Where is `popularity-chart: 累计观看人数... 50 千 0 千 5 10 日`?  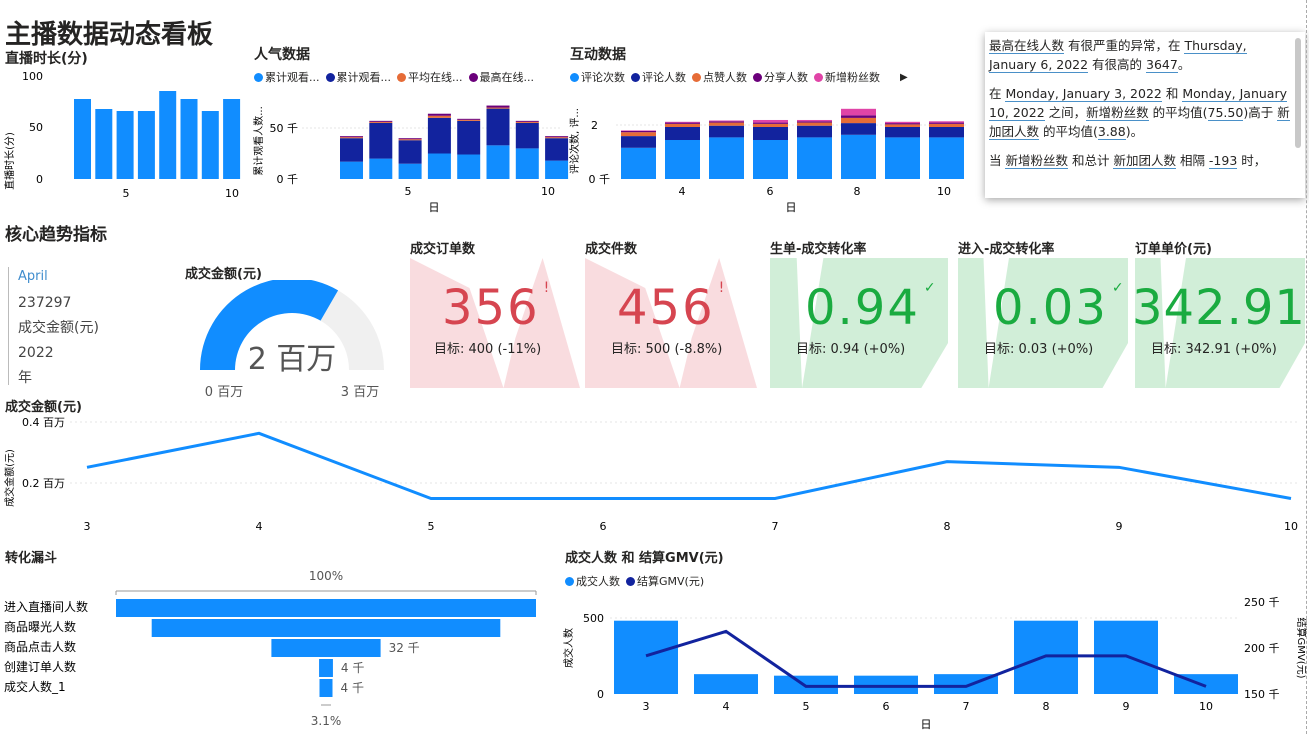 popularity-chart: 累计观看人数... 50 千 0 千 5 10 日 is located at coordinates (410, 151).